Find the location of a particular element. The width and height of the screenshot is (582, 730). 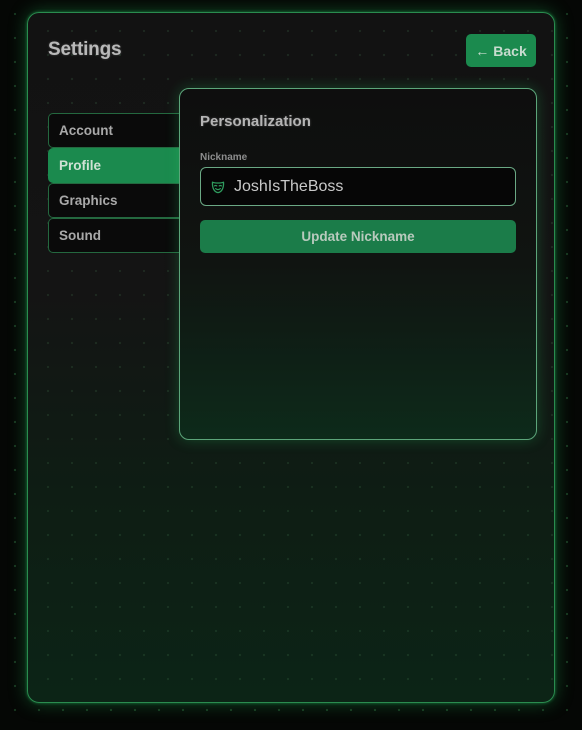

tab-profile: Profile is located at coordinates (113, 165).